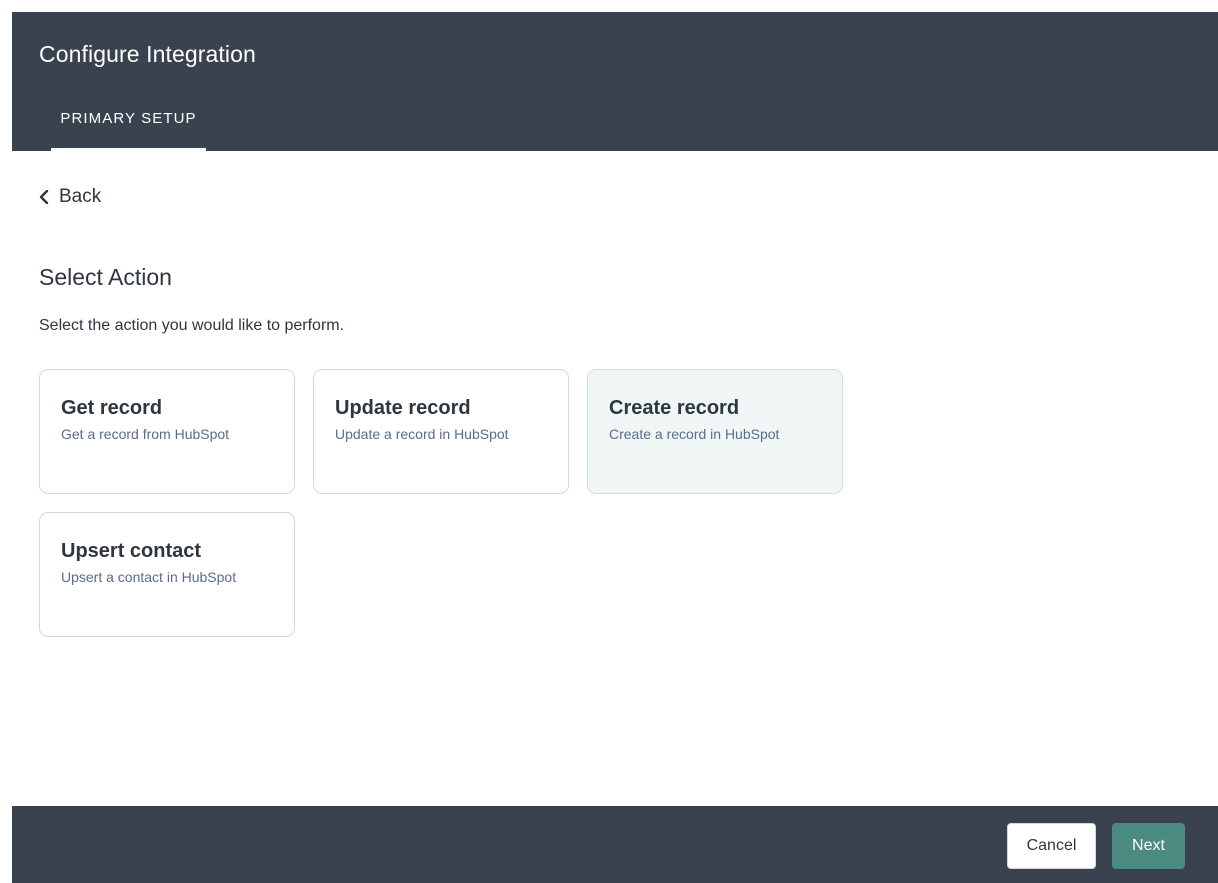 The image size is (1218, 883). Describe the element at coordinates (694, 434) in the screenshot. I see `action-card-description: Create a record in HubSpot` at that location.